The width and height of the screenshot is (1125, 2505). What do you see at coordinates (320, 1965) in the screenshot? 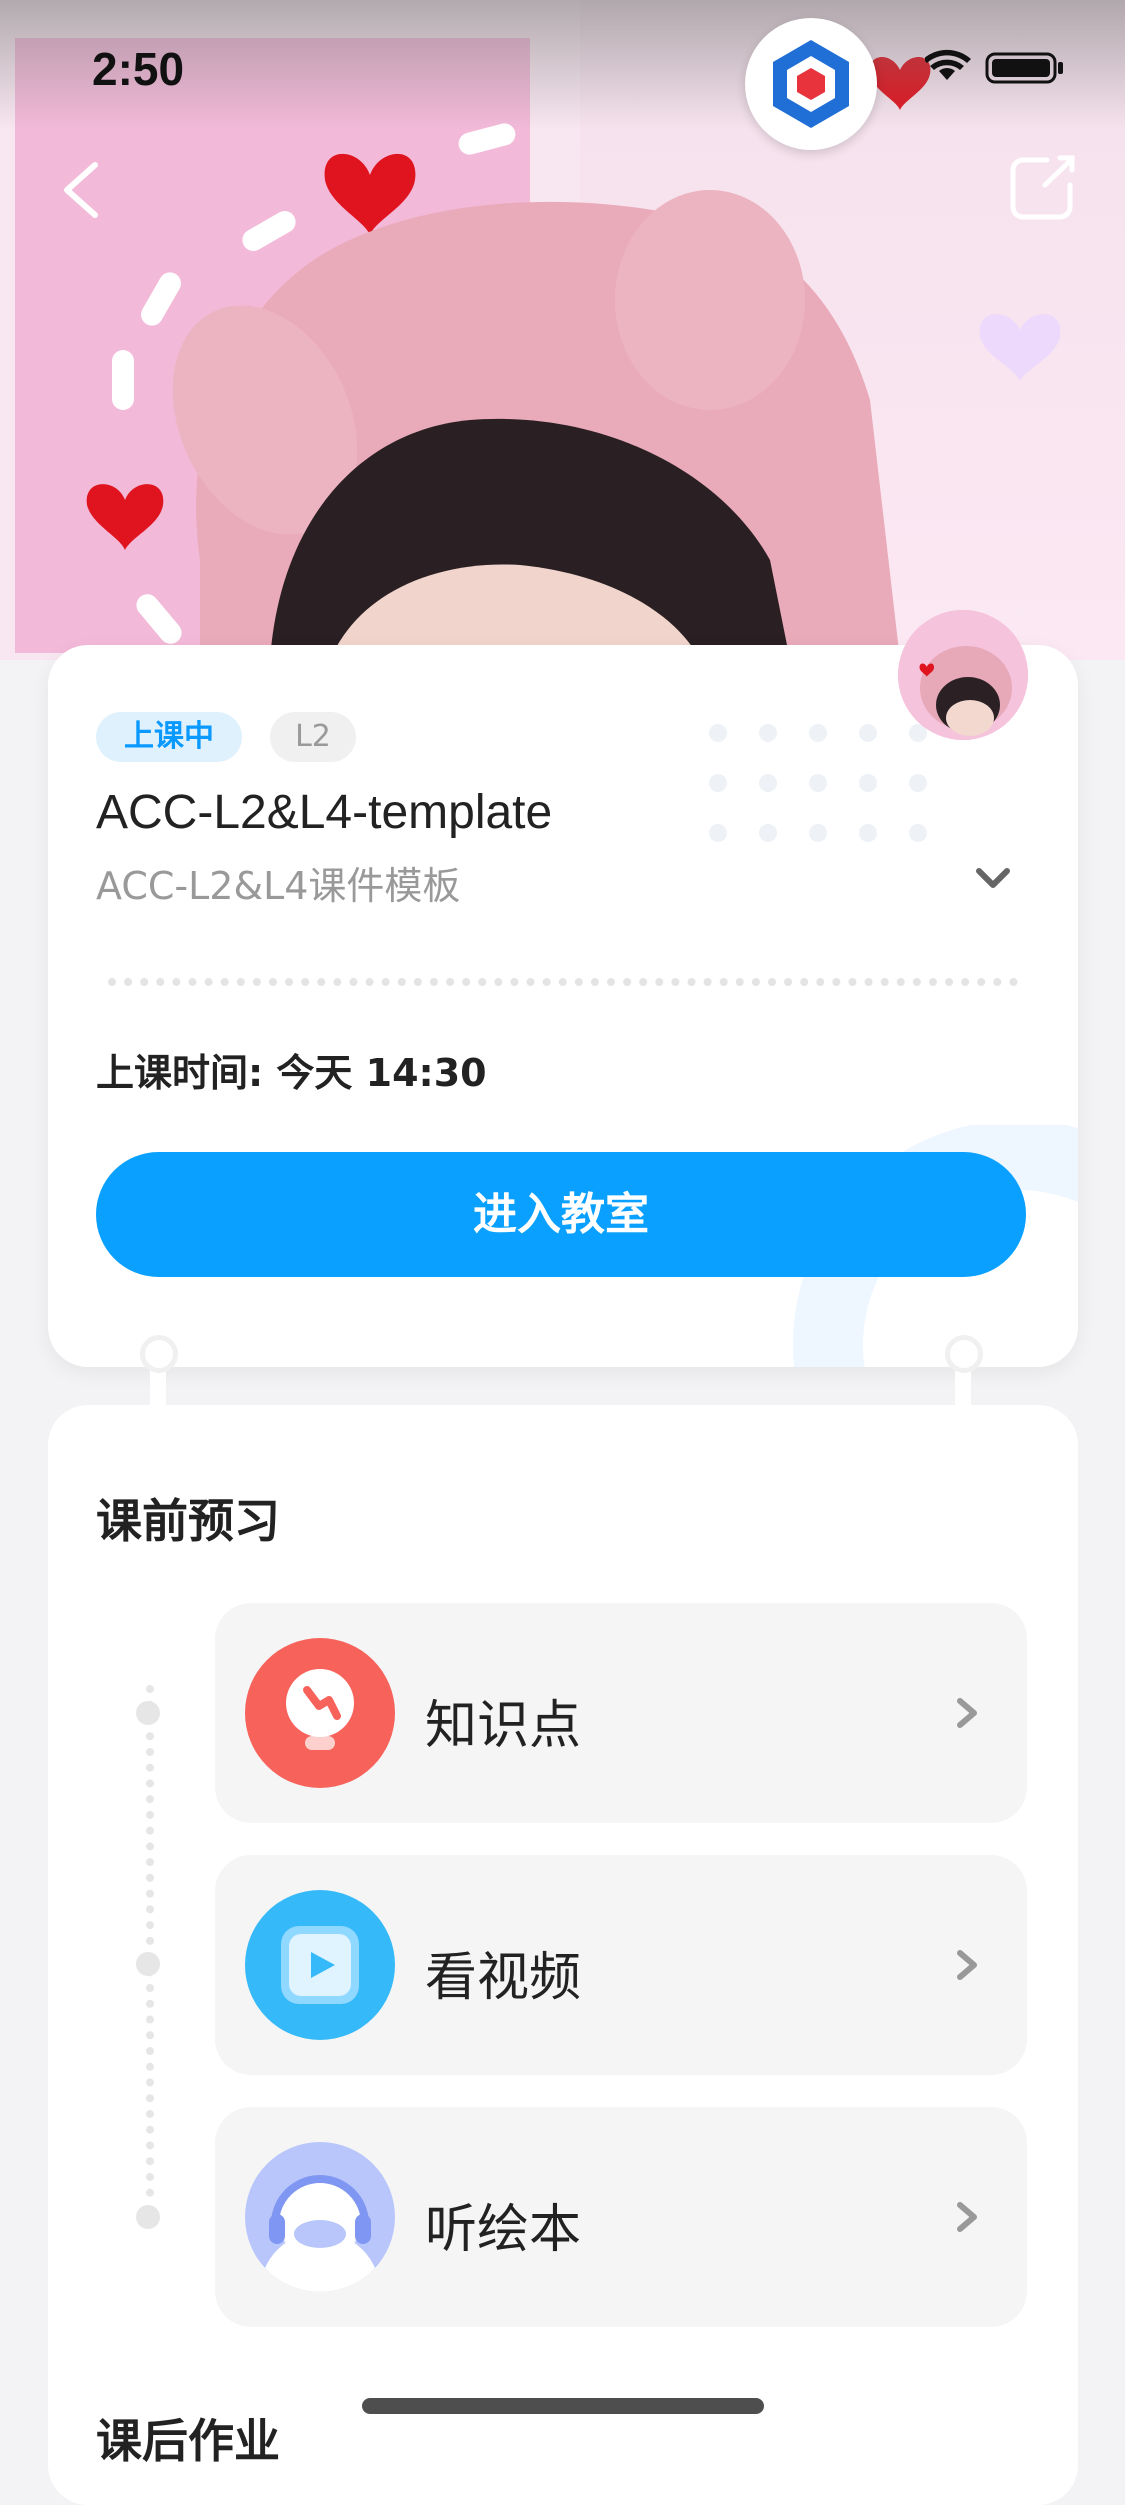
I see `video-play-icon` at bounding box center [320, 1965].